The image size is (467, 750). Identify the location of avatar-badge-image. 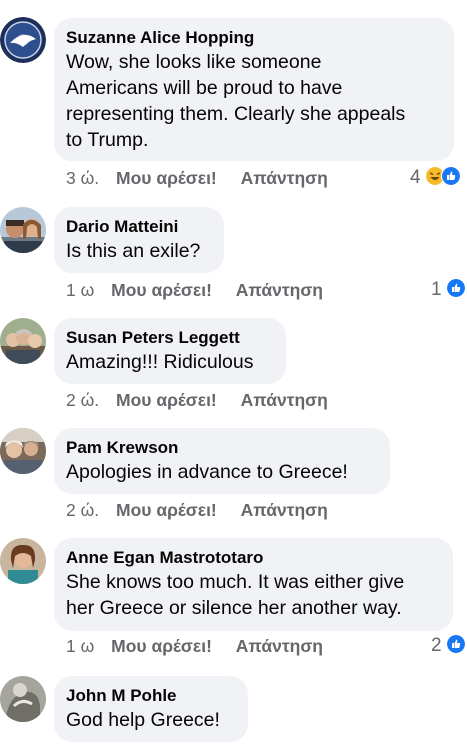
(23, 40).